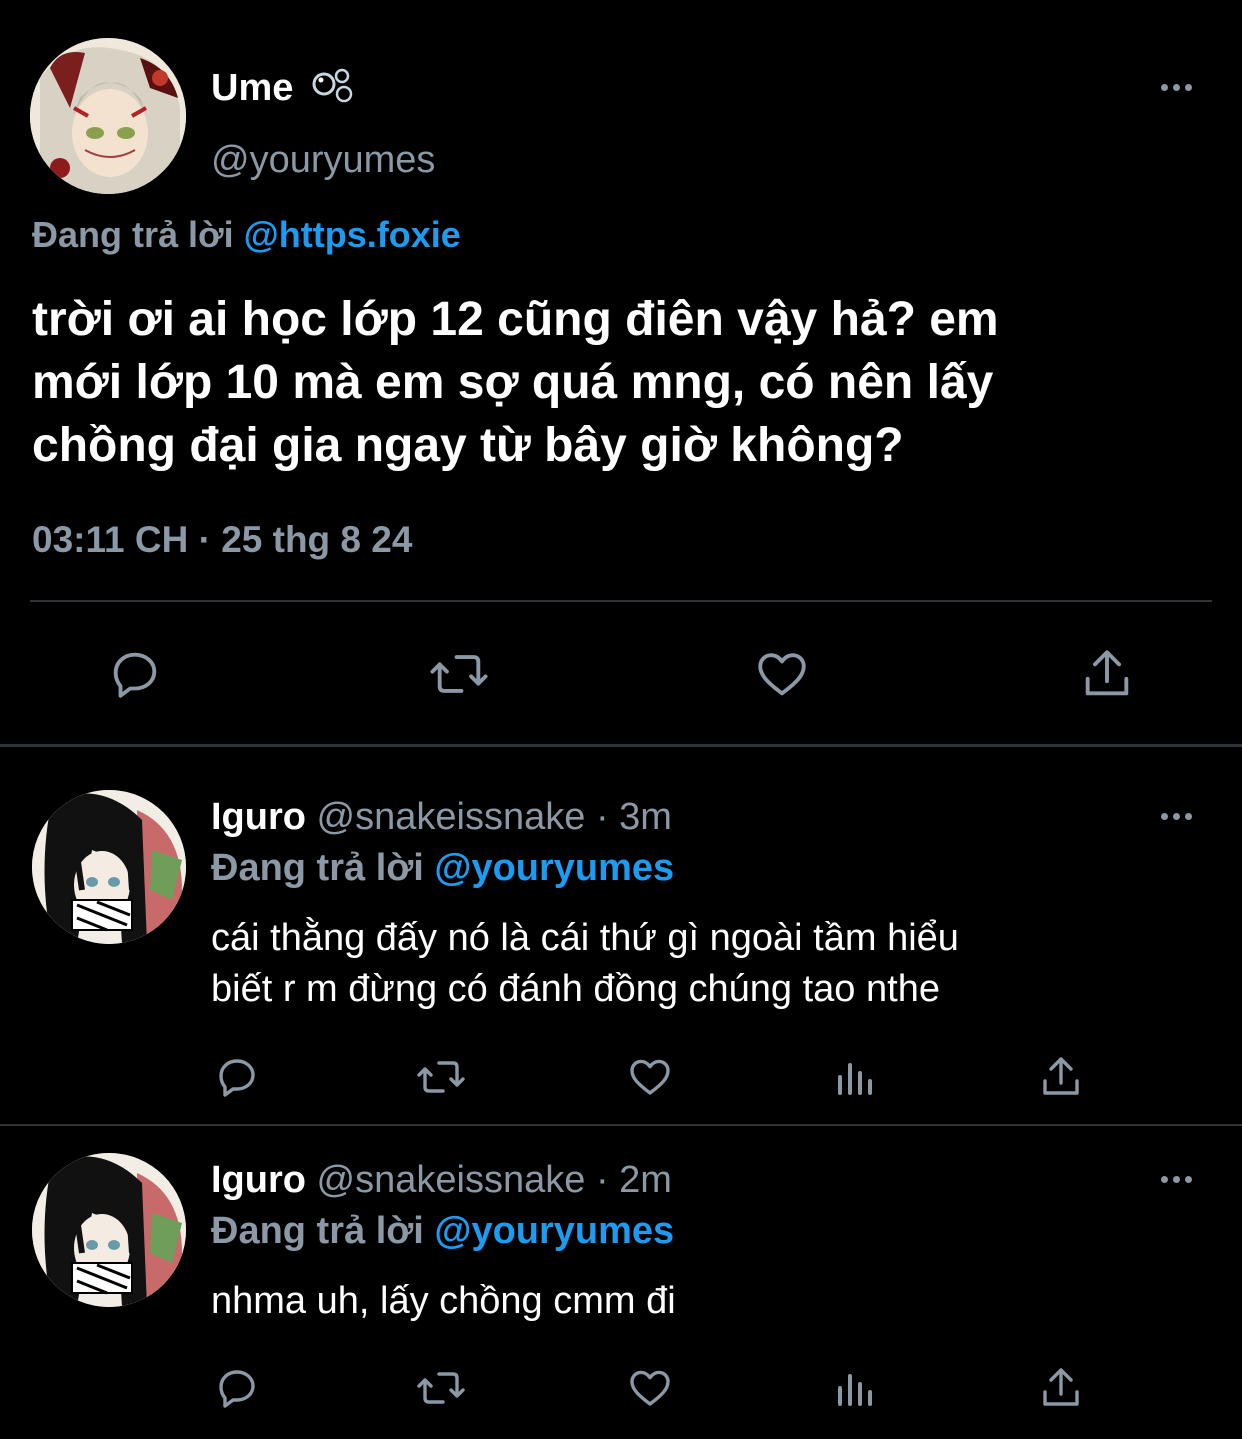 This screenshot has width=1242, height=1439. I want to click on tweet-text-line: chồng đại gia ngay từ bây giờ không?, so click(468, 445).